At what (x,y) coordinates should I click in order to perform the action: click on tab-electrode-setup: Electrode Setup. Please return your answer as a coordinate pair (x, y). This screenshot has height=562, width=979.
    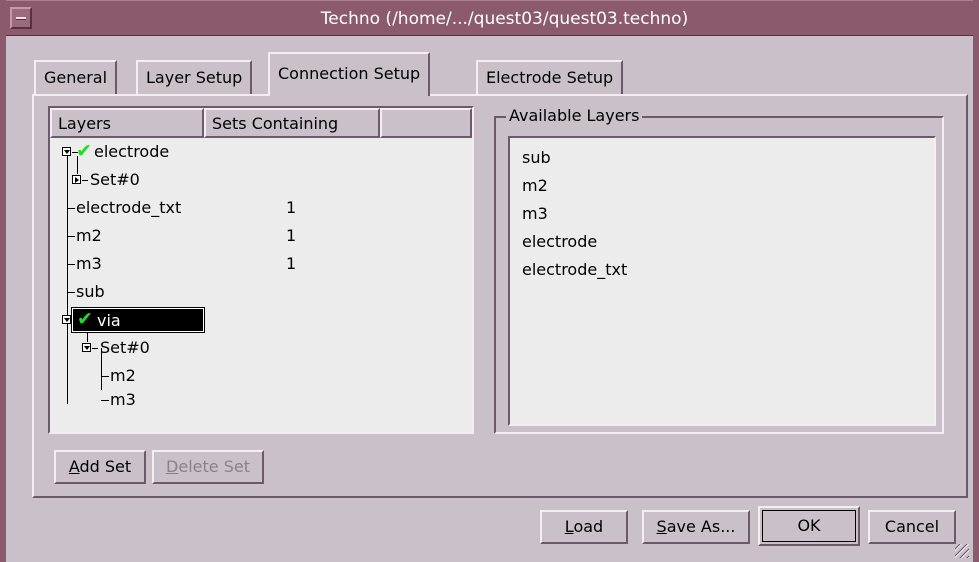
    Looking at the image, I should click on (550, 77).